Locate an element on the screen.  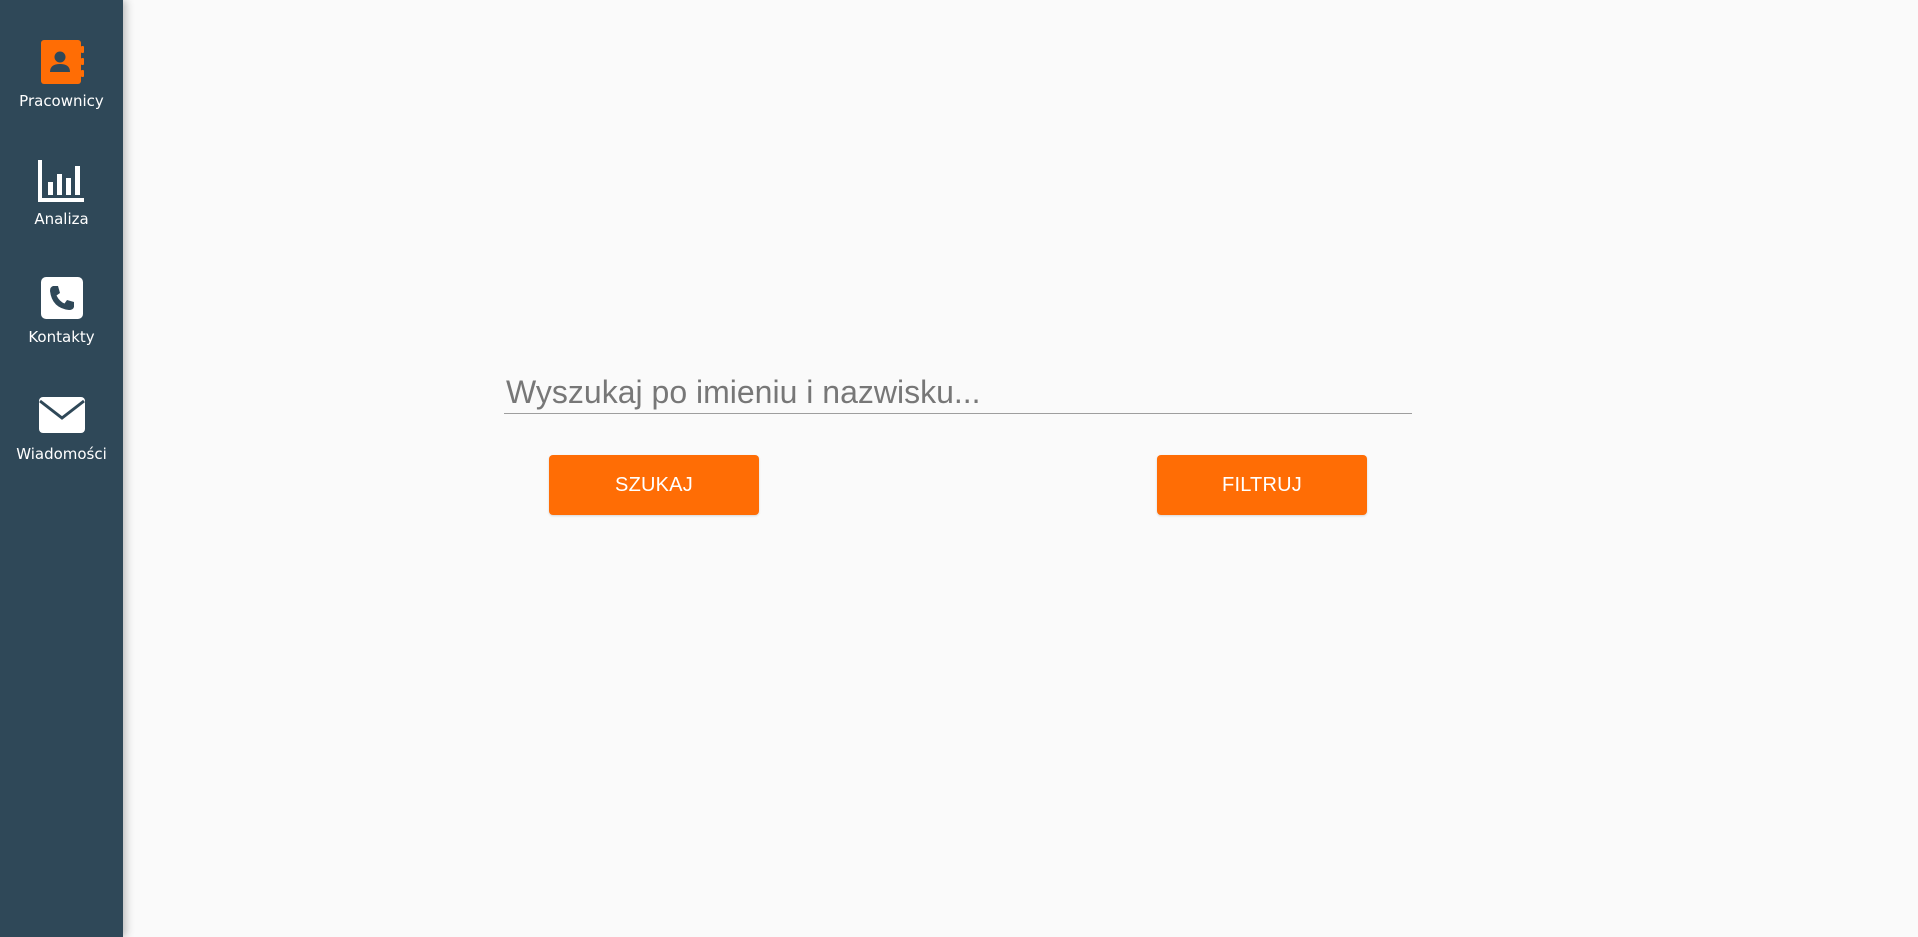
sidebar-item-label: Kontakty is located at coordinates (61, 337).